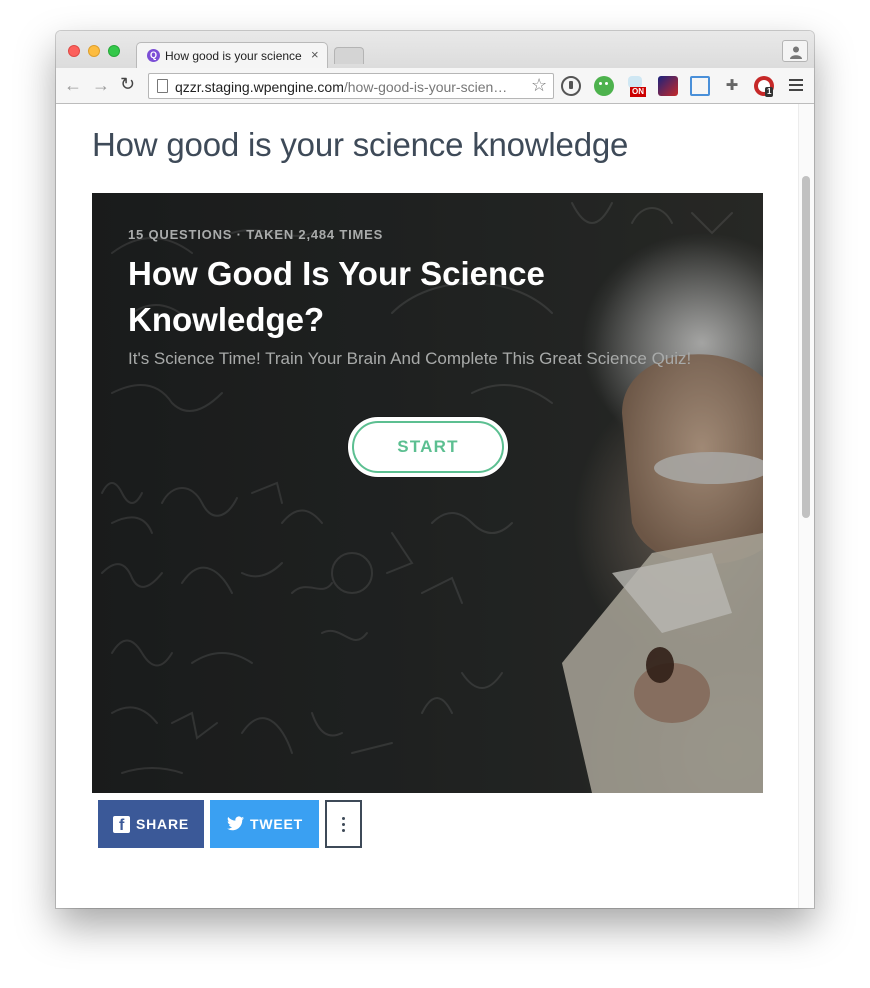 This screenshot has height=988, width=870. What do you see at coordinates (73, 85) in the screenshot?
I see `back-arrow-icon: ←` at bounding box center [73, 85].